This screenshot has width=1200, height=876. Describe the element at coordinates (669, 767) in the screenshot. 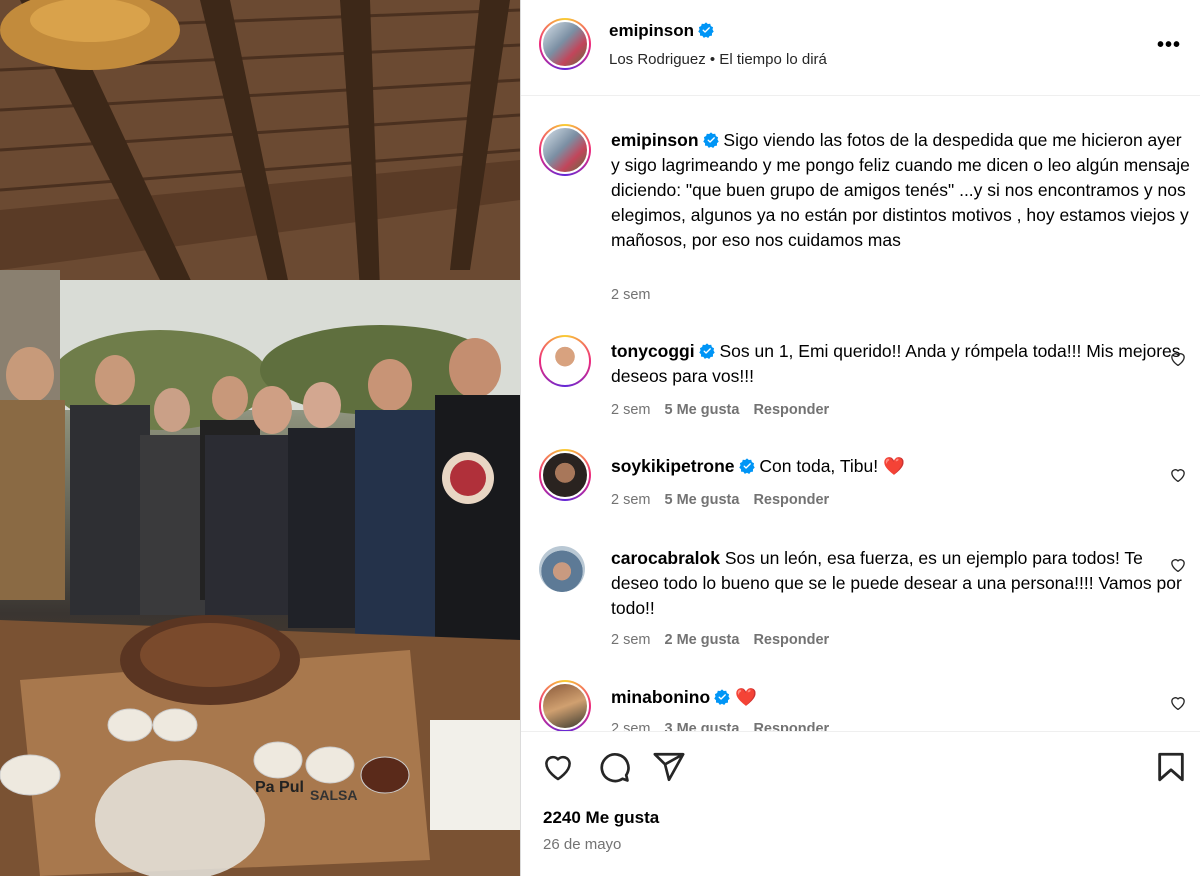

I see `share-icon` at that location.